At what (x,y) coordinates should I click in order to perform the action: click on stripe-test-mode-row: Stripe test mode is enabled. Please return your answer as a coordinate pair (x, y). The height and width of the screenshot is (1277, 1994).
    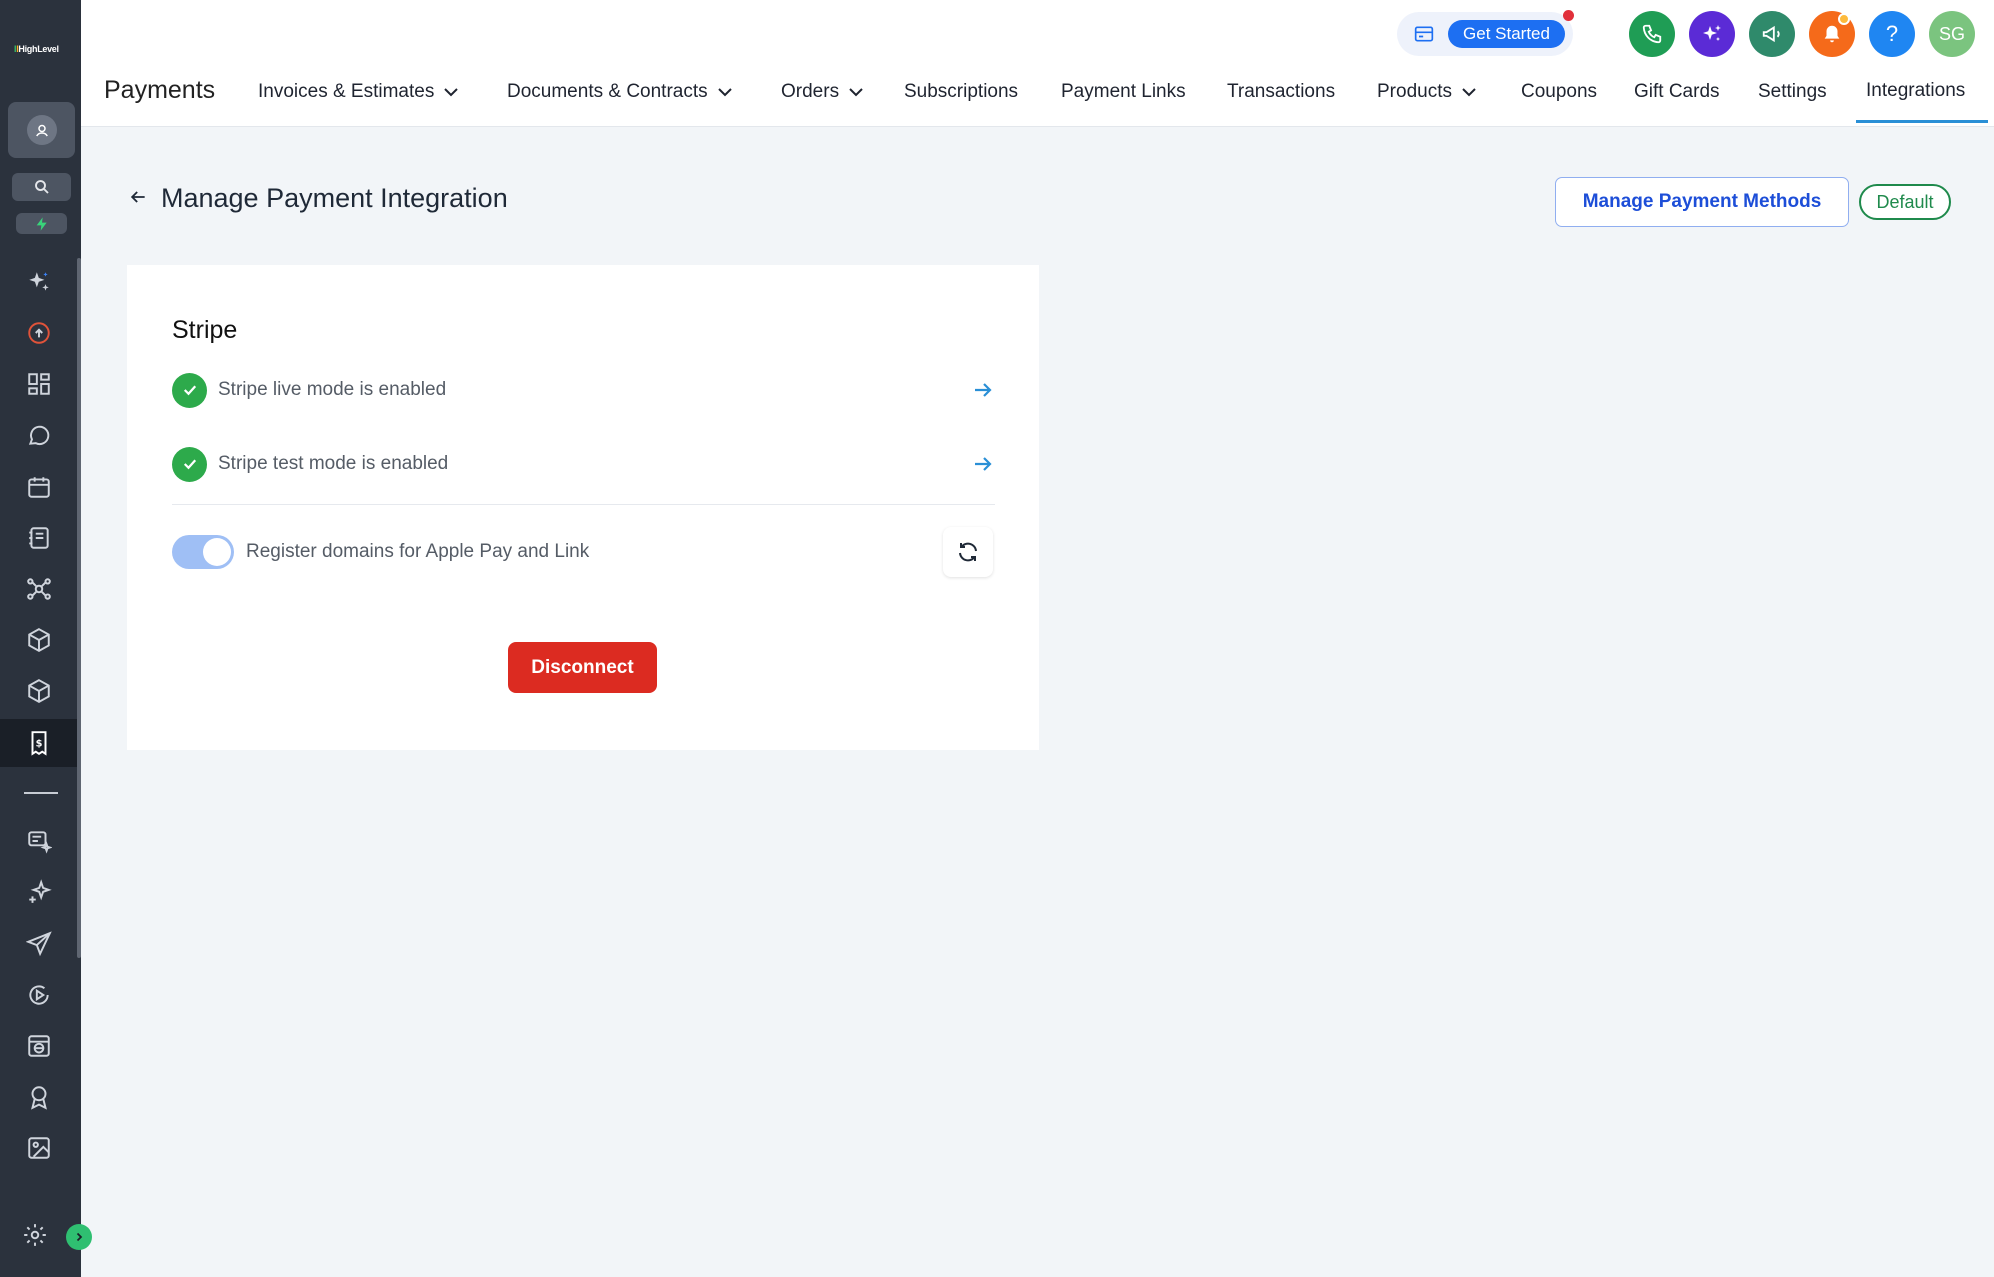
    Looking at the image, I should click on (583, 464).